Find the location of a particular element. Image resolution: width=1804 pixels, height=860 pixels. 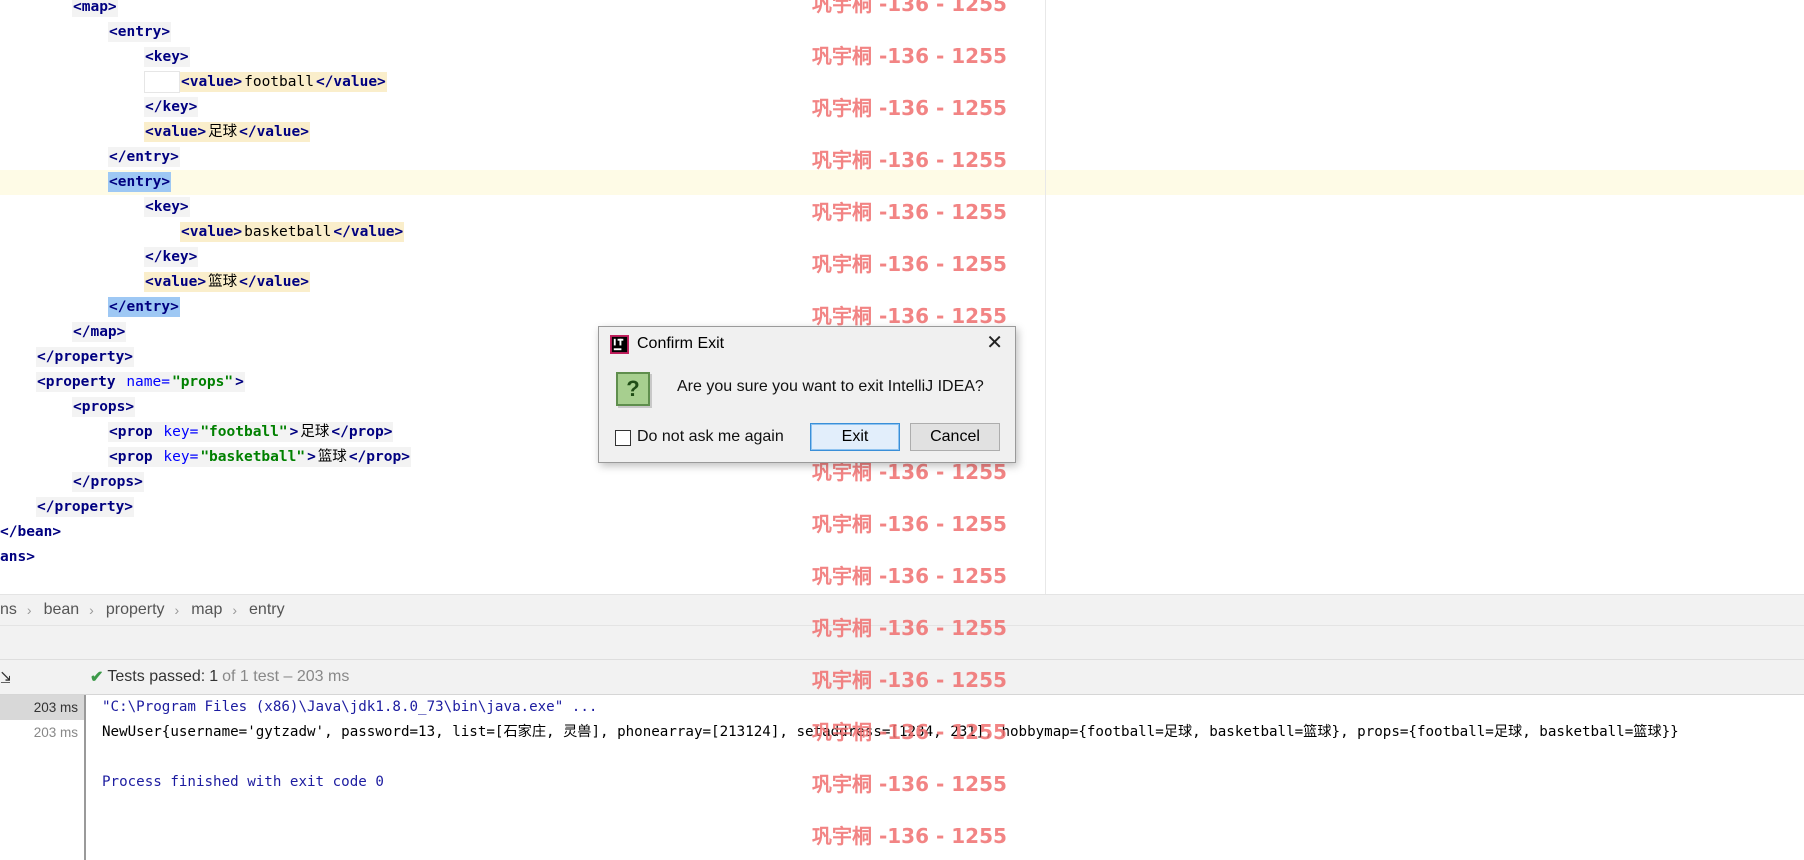

code-token: > is located at coordinates (239, 382).